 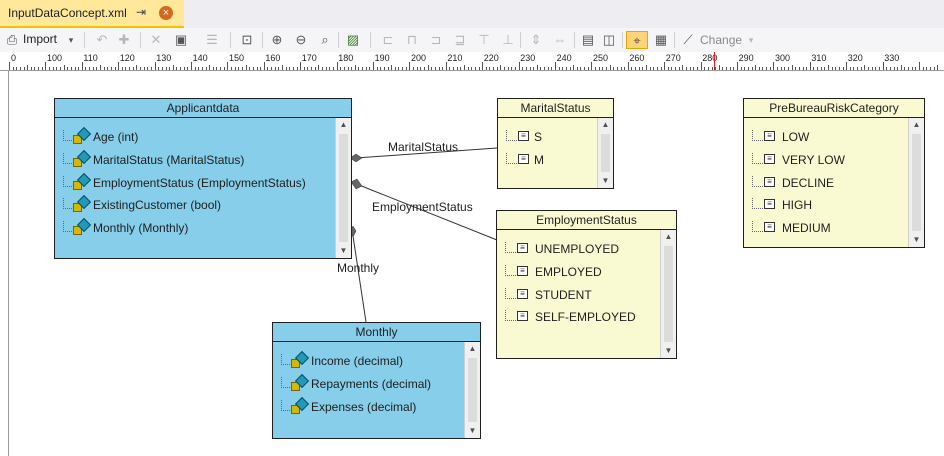 I want to click on connection-label-marital: MaritalStatus, so click(x=423, y=147).